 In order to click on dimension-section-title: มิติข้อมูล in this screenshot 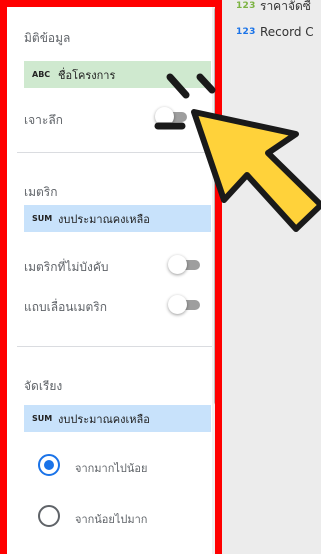, I will do `click(47, 38)`.